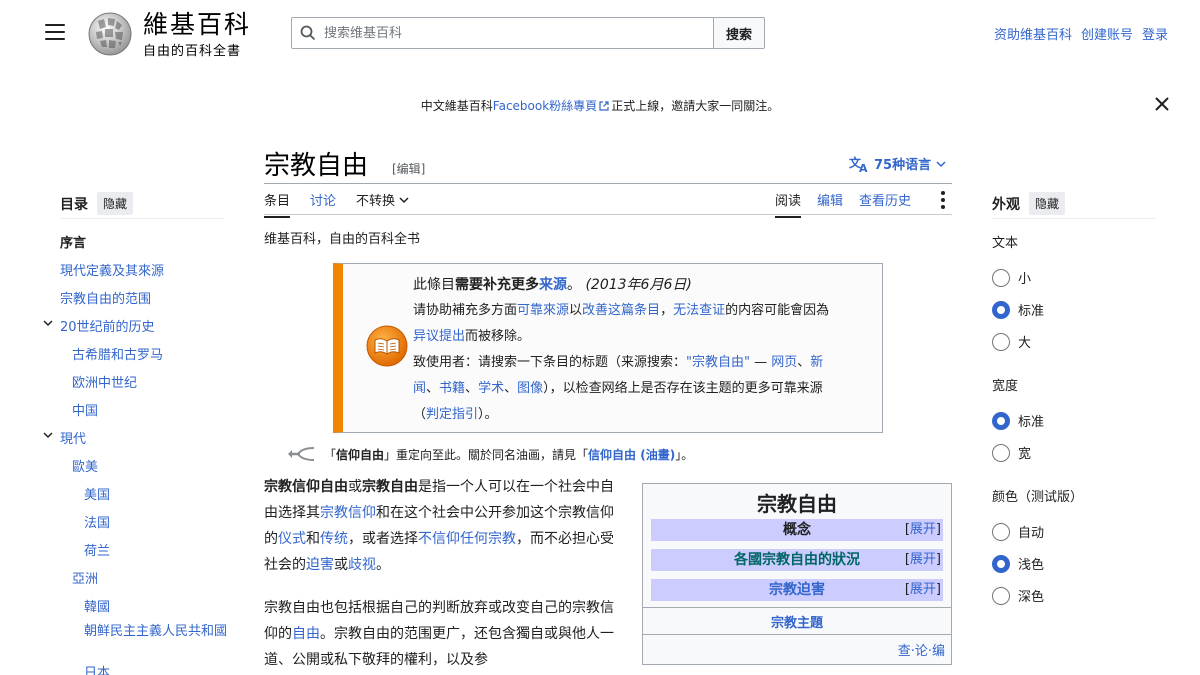 Image resolution: width=1200 pixels, height=675 pixels. Describe the element at coordinates (797, 530) in the screenshot. I see `navbox-row-concepts: 概念 [展开]` at that location.